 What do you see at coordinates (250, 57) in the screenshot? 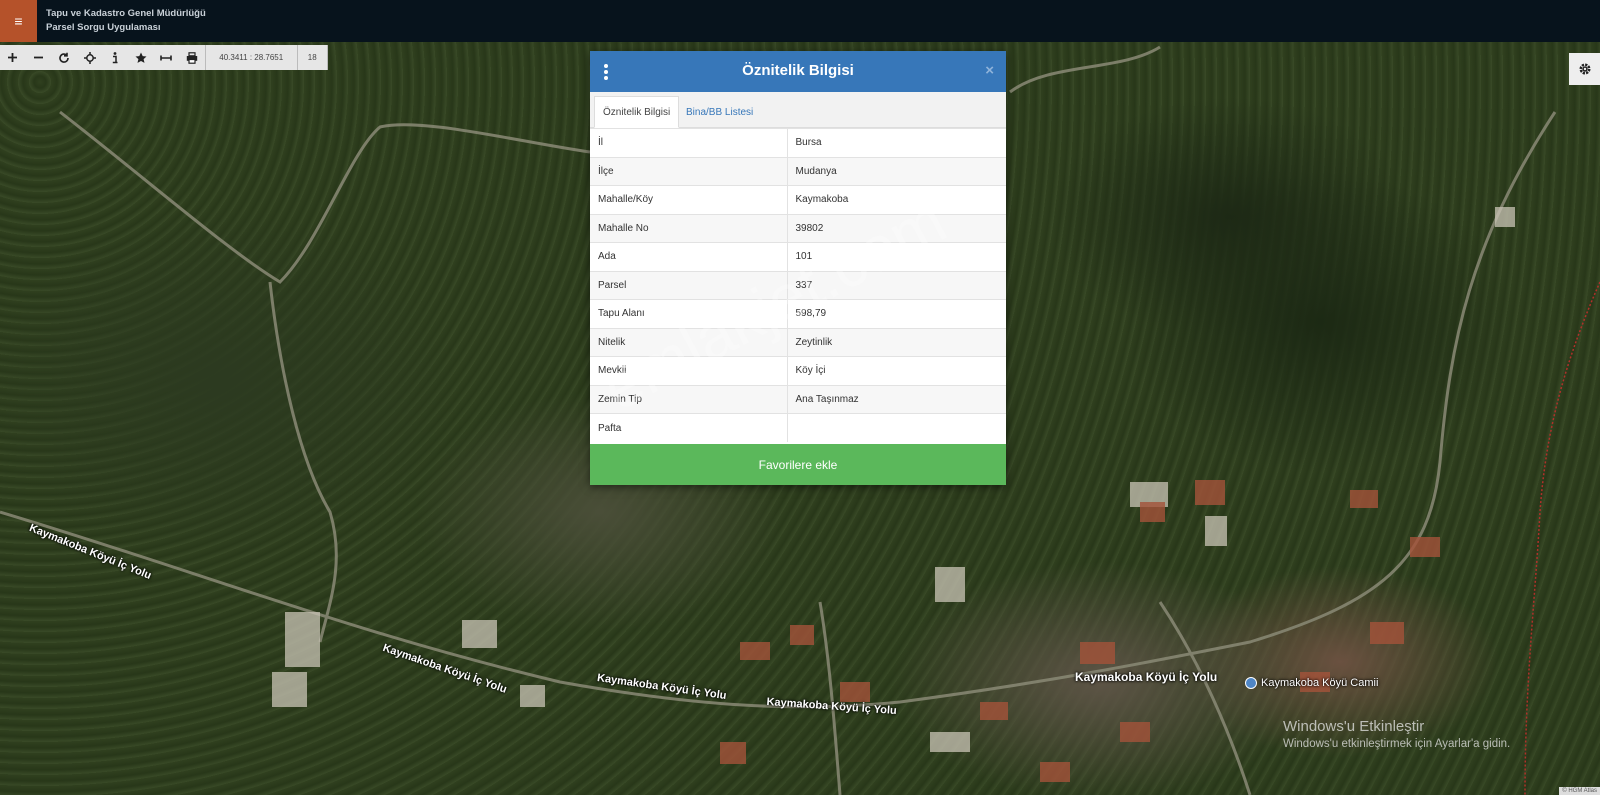
I see `coordinate-readout: 40.3411 : 28.7651` at bounding box center [250, 57].